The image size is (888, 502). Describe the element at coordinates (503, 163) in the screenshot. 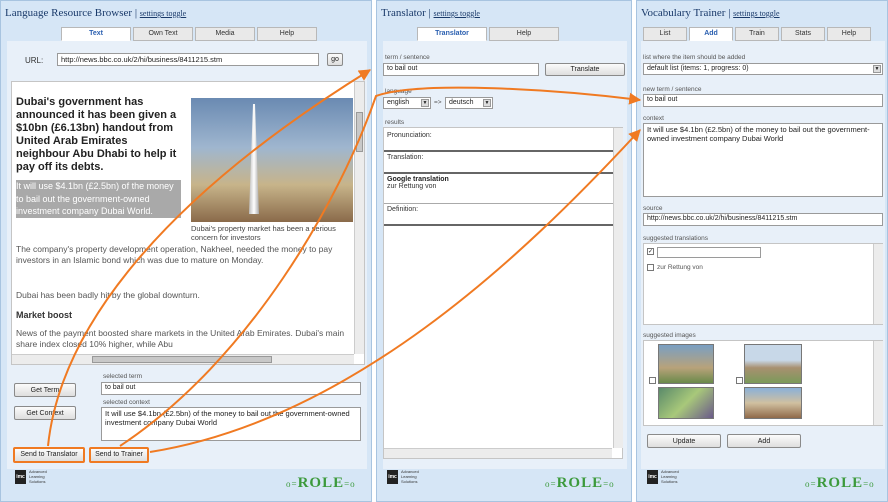

I see `translation-section: Translation:` at that location.